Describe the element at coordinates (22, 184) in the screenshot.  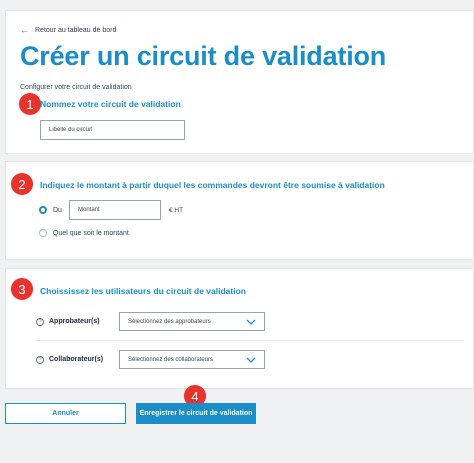
I see `step-badge-2: 2` at that location.